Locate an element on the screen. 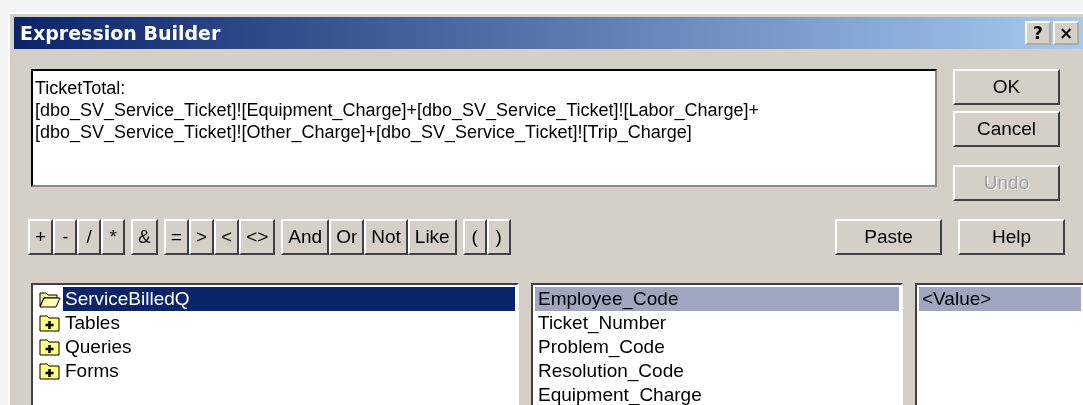 This screenshot has height=405, width=1083. field-item: Problem_Code is located at coordinates (717, 347).